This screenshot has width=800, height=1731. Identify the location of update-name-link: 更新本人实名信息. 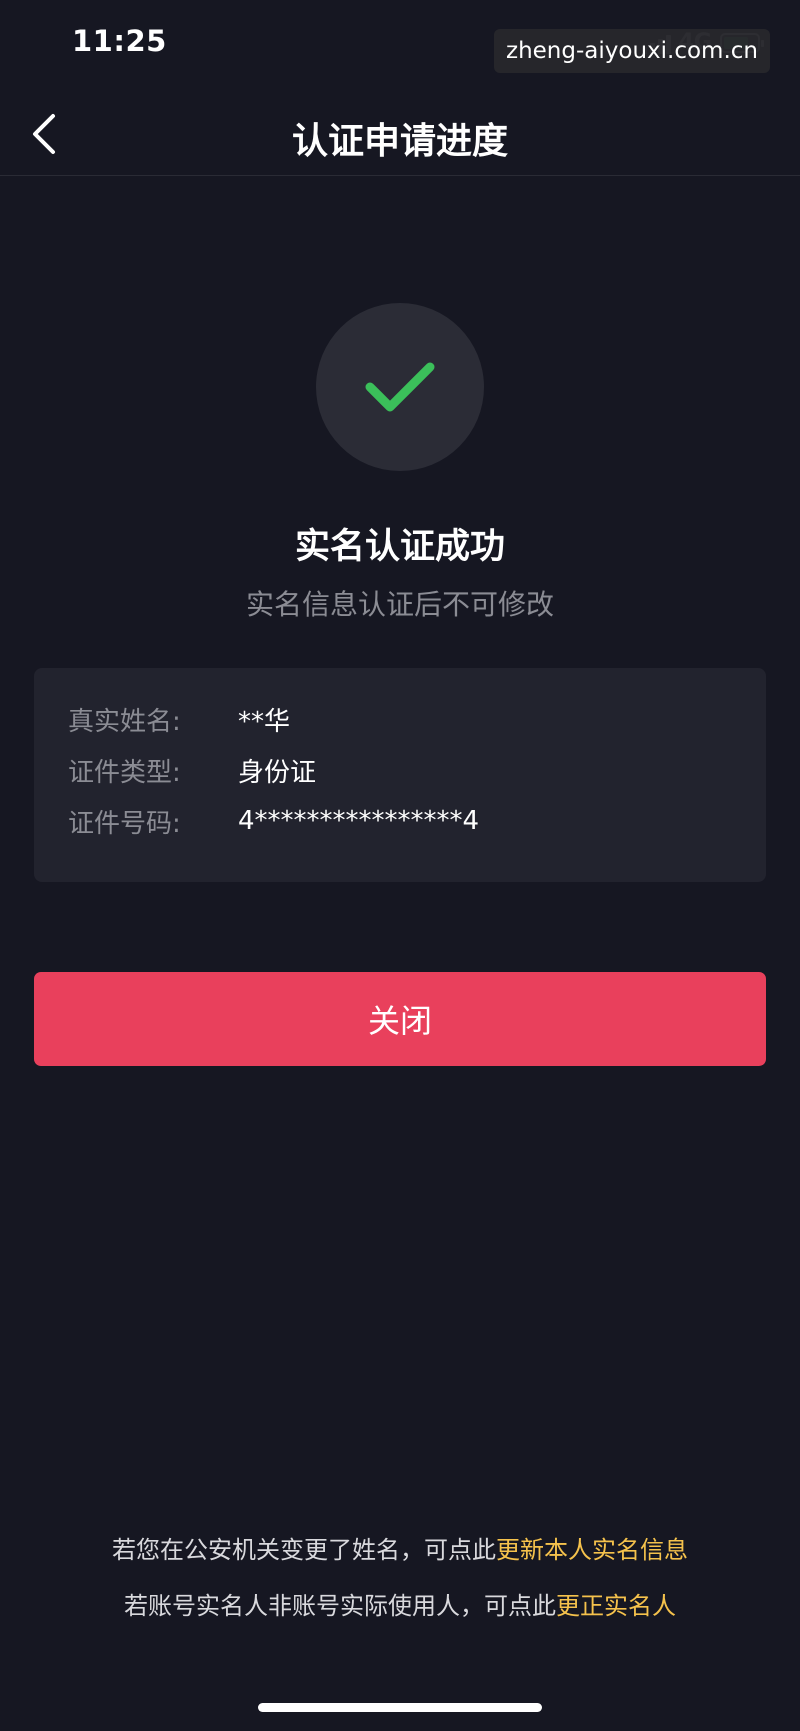
(592, 1550).